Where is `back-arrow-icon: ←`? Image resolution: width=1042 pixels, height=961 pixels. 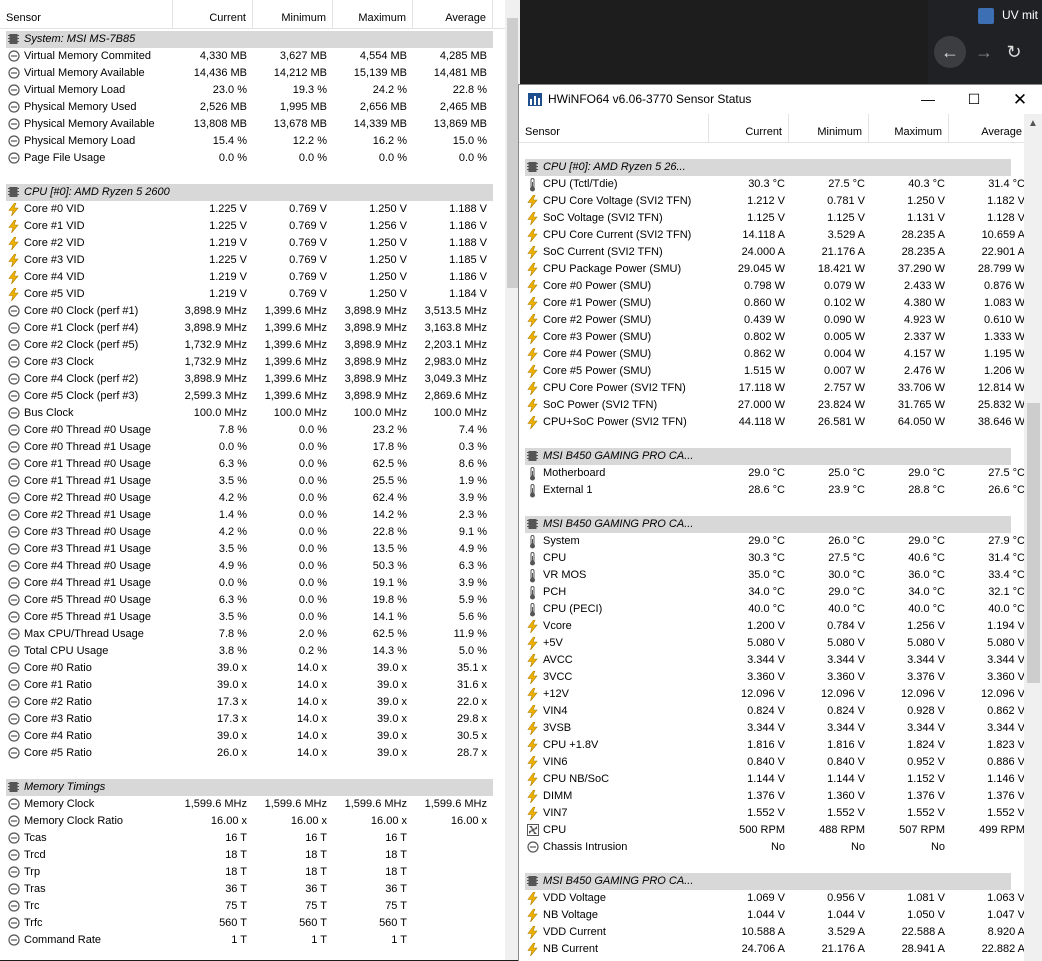 back-arrow-icon: ← is located at coordinates (950, 52).